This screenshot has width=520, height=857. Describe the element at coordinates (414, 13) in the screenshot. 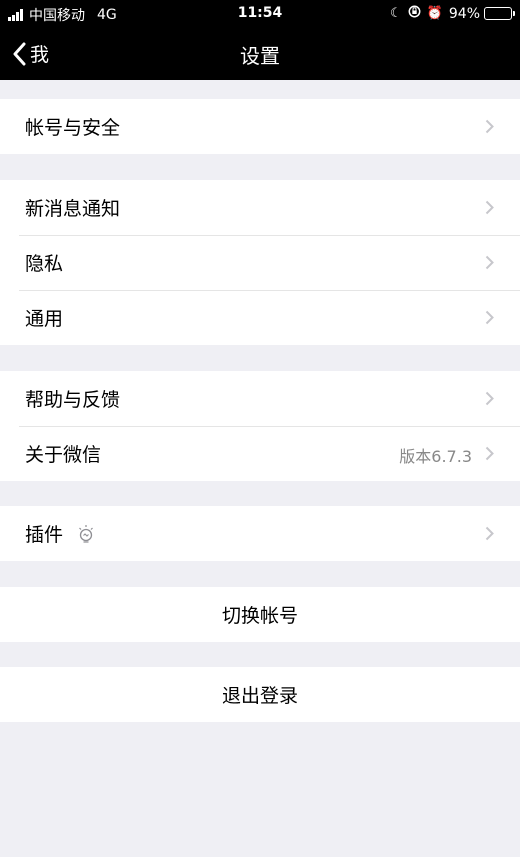

I see `rotation-lock-icon` at that location.